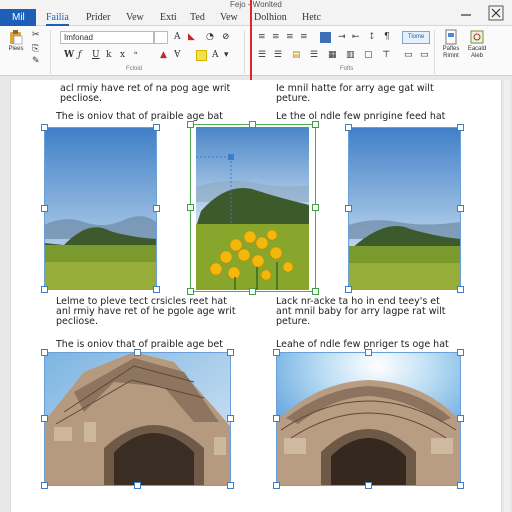 Image resolution: width=512 pixels, height=512 pixels. What do you see at coordinates (18, 17) in the screenshot?
I see `file-tab: Mil` at bounding box center [18, 17].